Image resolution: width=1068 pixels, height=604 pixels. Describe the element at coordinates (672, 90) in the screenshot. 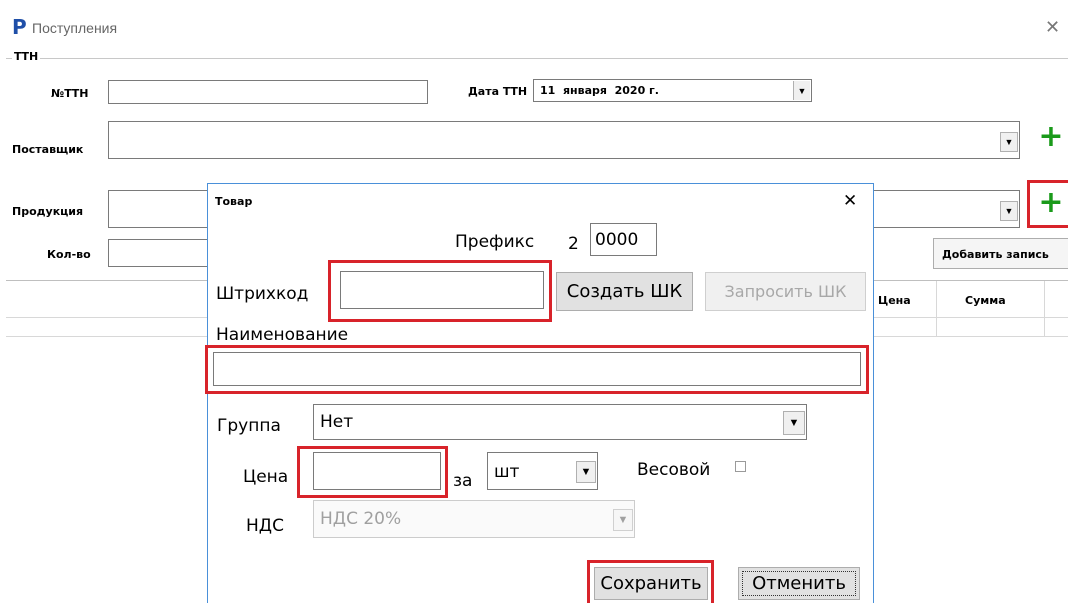

I see `ttn-date-picker: 11 января 2020 г. ▼` at that location.